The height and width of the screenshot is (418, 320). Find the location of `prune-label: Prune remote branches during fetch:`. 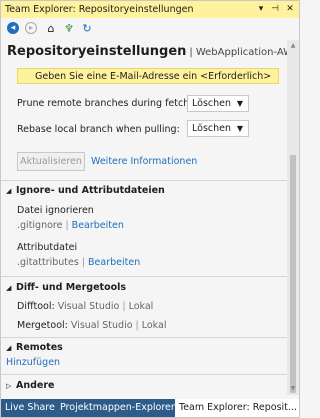

prune-label: Prune remote branches during fetch: is located at coordinates (105, 103).